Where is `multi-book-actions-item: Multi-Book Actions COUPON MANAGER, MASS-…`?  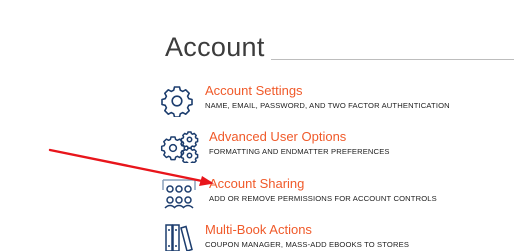 multi-book-actions-item: Multi-Book Actions COUPON MANAGER, MASS-… is located at coordinates (337, 236).